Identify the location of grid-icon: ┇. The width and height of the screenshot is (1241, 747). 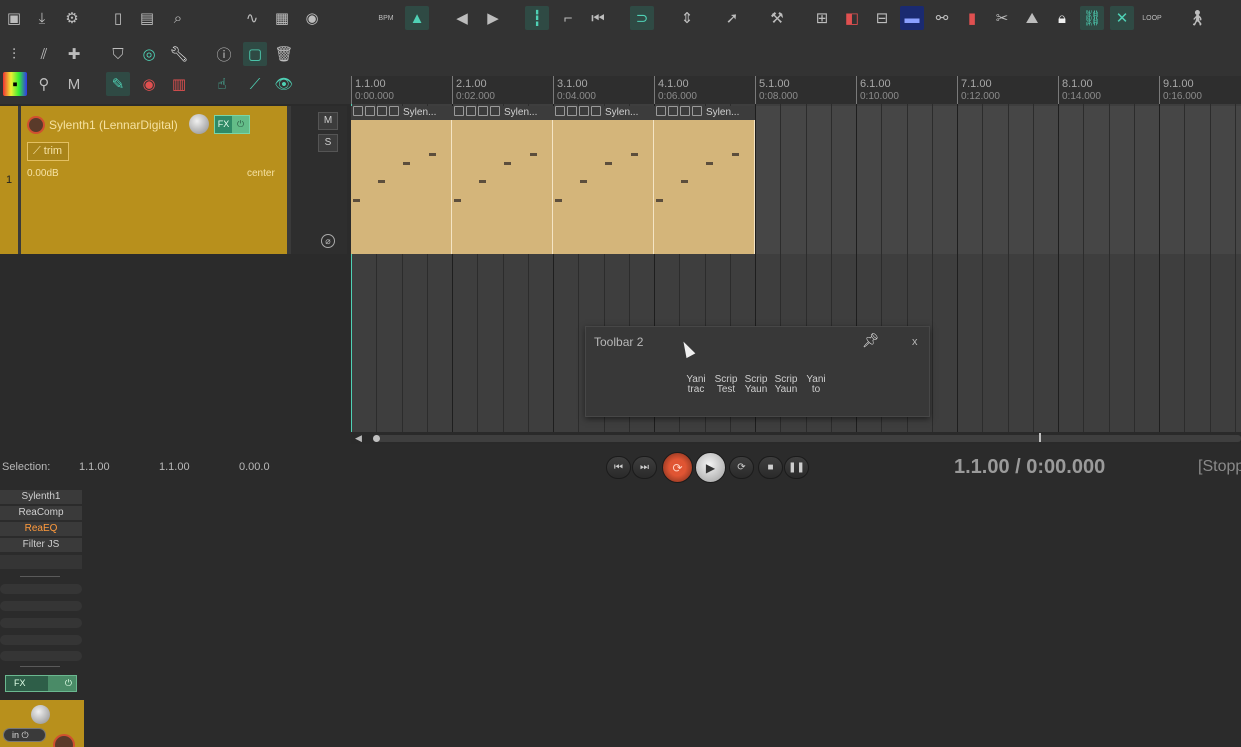
(537, 18).